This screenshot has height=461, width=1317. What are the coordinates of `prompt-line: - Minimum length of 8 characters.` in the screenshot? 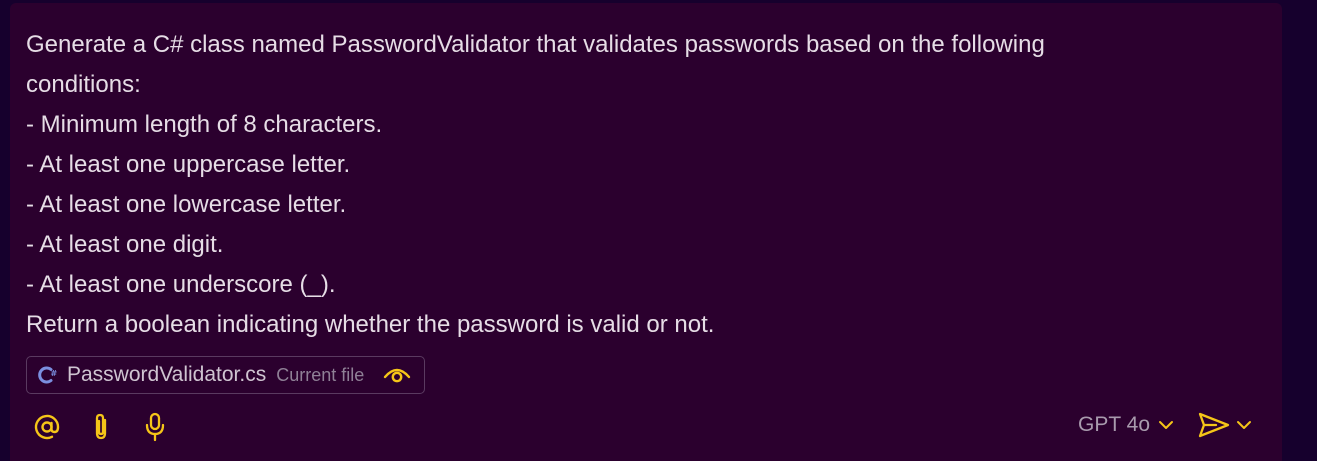 It's located at (204, 124).